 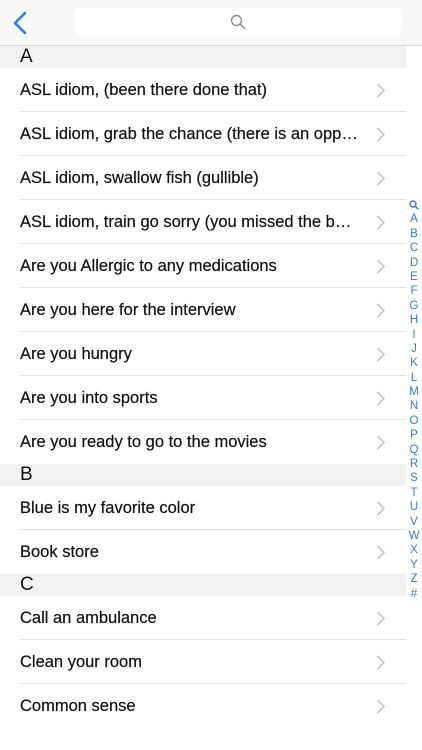 I want to click on list-item-label: Clean your room, so click(x=81, y=661).